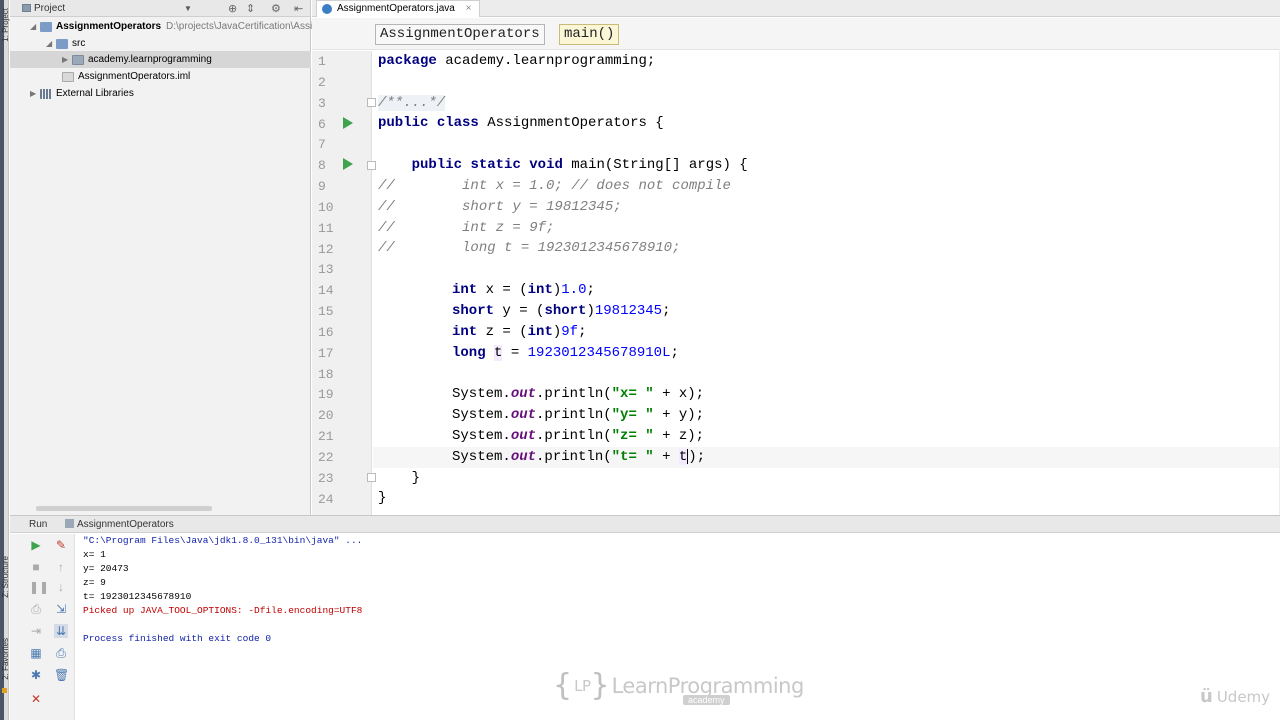 The height and width of the screenshot is (720, 1280). Describe the element at coordinates (119, 524) in the screenshot. I see `run-config-tab: AssignmentOperators` at that location.